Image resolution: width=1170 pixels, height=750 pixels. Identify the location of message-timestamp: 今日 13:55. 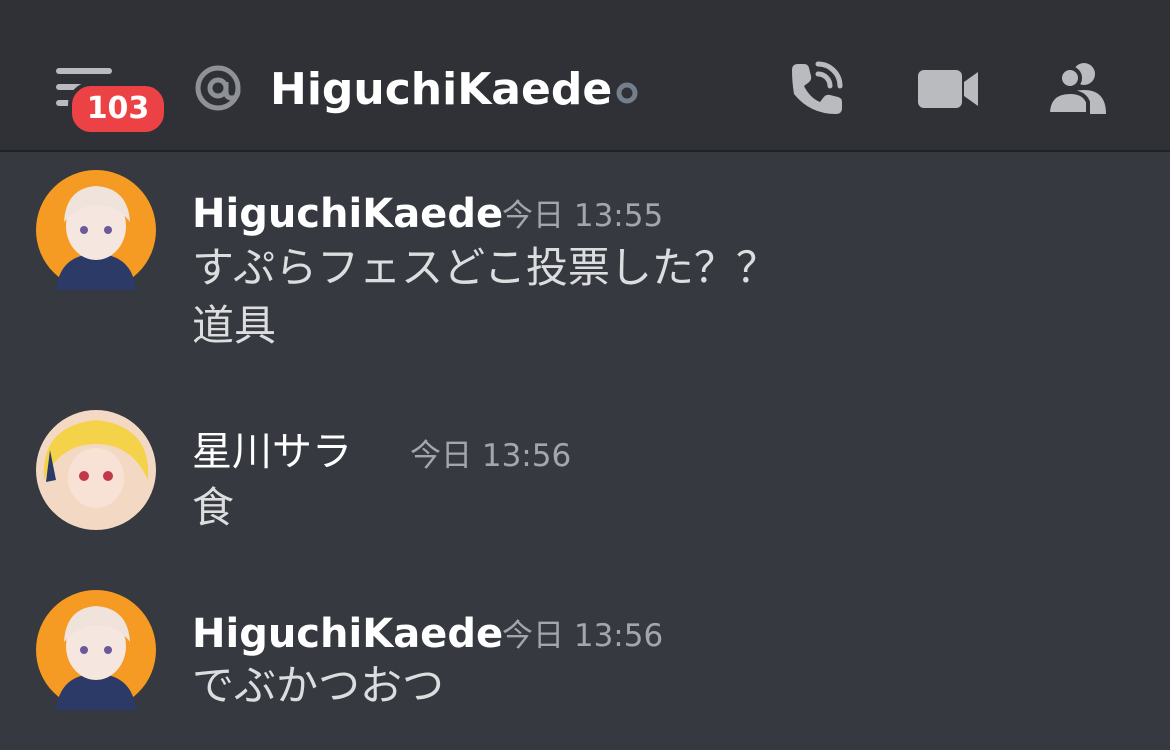
(583, 216).